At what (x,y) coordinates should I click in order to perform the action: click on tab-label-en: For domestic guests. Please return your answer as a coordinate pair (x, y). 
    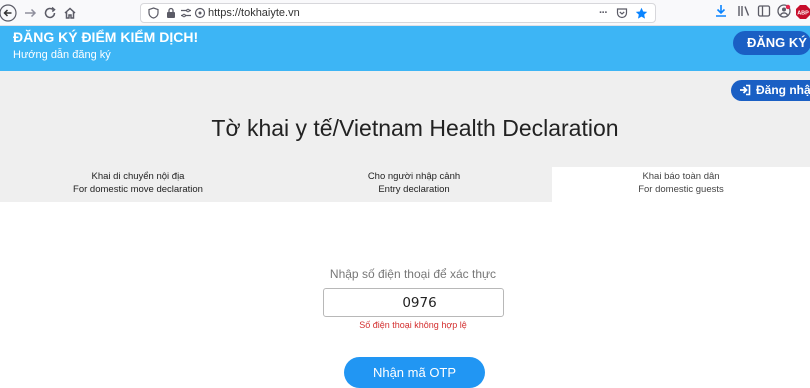
    Looking at the image, I should click on (681, 189).